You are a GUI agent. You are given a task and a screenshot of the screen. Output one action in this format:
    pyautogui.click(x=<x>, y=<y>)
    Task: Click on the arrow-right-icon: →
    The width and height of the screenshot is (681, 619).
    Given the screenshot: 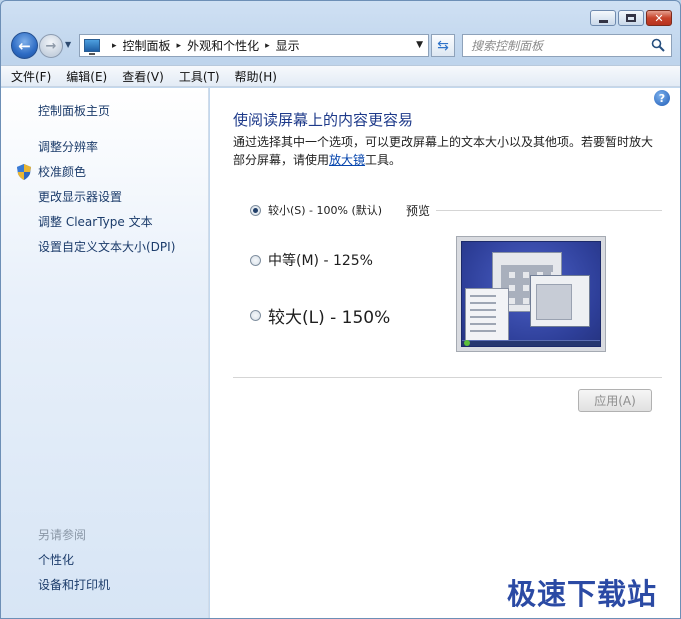 What is the action you would take?
    pyautogui.click(x=51, y=46)
    